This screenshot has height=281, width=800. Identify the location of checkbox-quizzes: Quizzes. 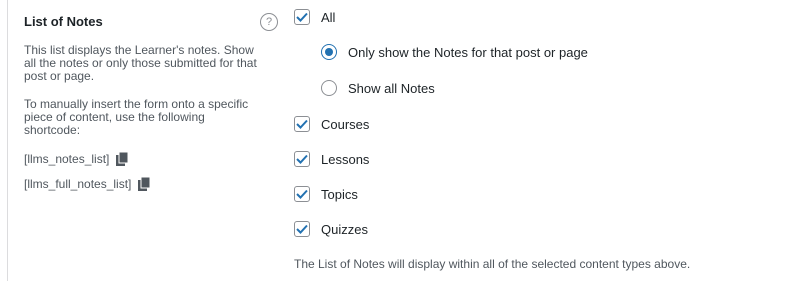
(331, 229).